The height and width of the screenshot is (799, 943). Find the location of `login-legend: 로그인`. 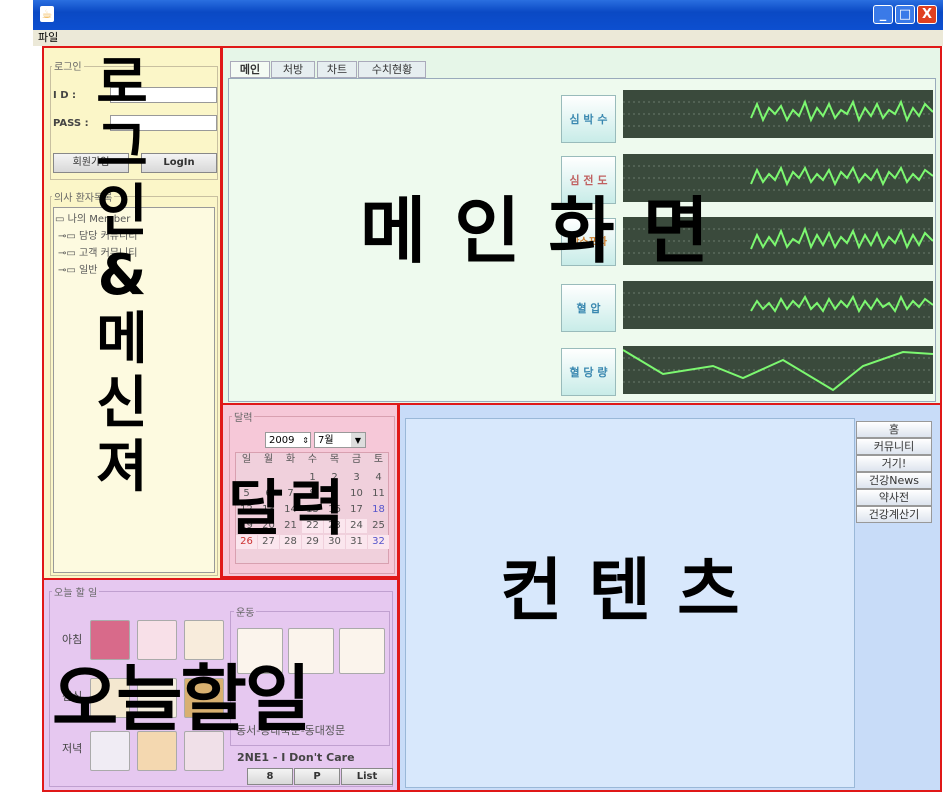

login-legend: 로그인 is located at coordinates (68, 65).